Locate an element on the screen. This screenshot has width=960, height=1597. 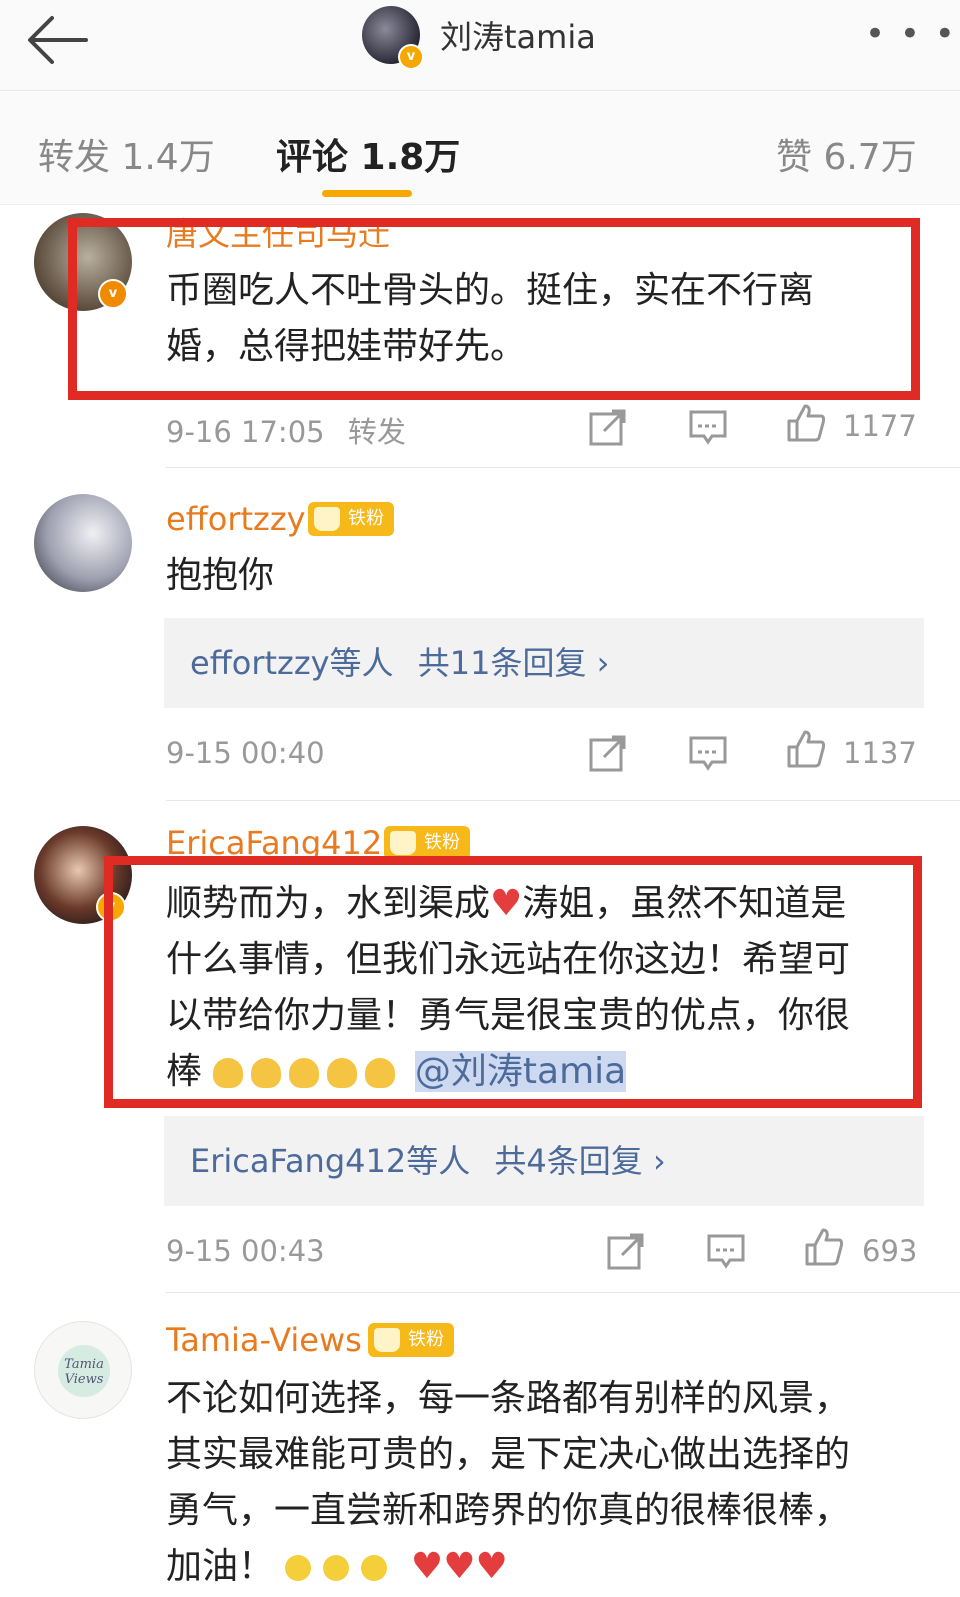
comment-username: Tamia-Views is located at coordinates (264, 1340).